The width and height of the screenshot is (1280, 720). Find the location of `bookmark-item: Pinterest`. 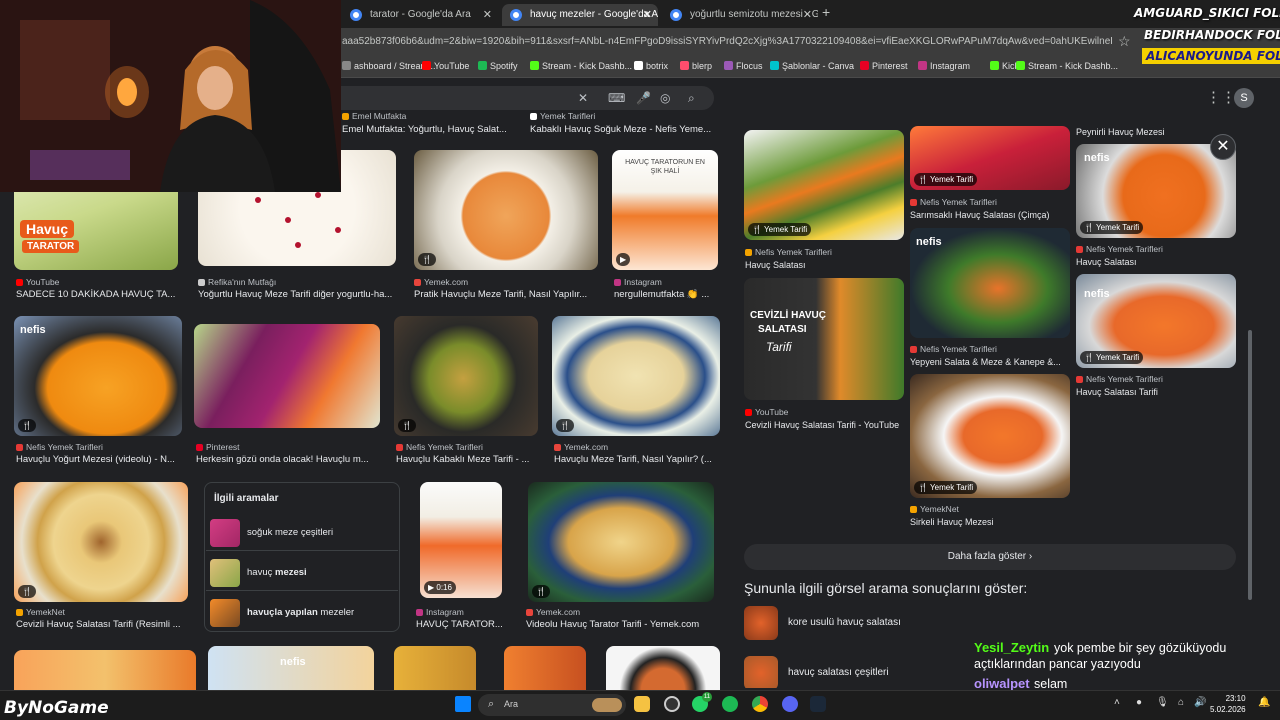

bookmark-item: Pinterest is located at coordinates (884, 66).